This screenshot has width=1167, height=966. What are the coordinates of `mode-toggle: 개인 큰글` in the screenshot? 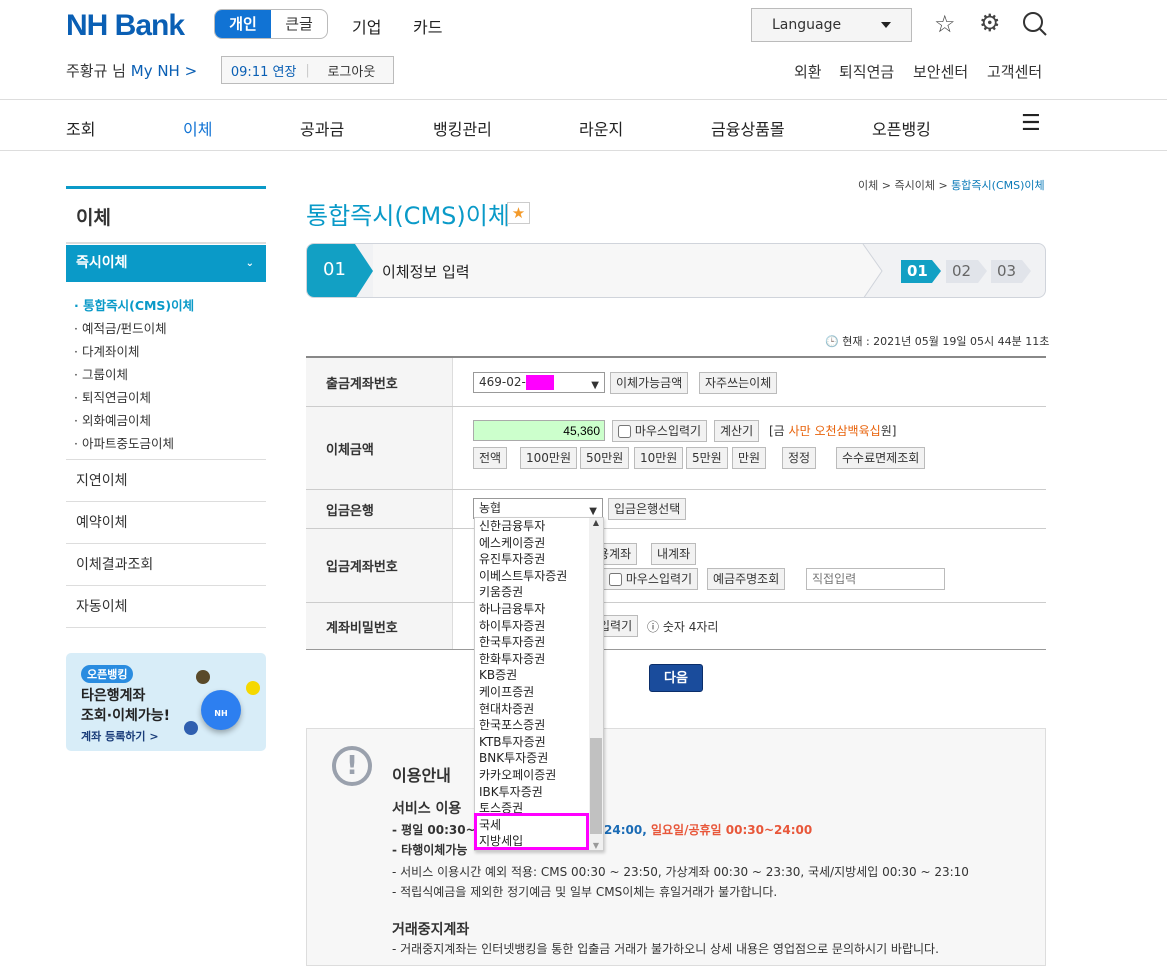 It's located at (271, 24).